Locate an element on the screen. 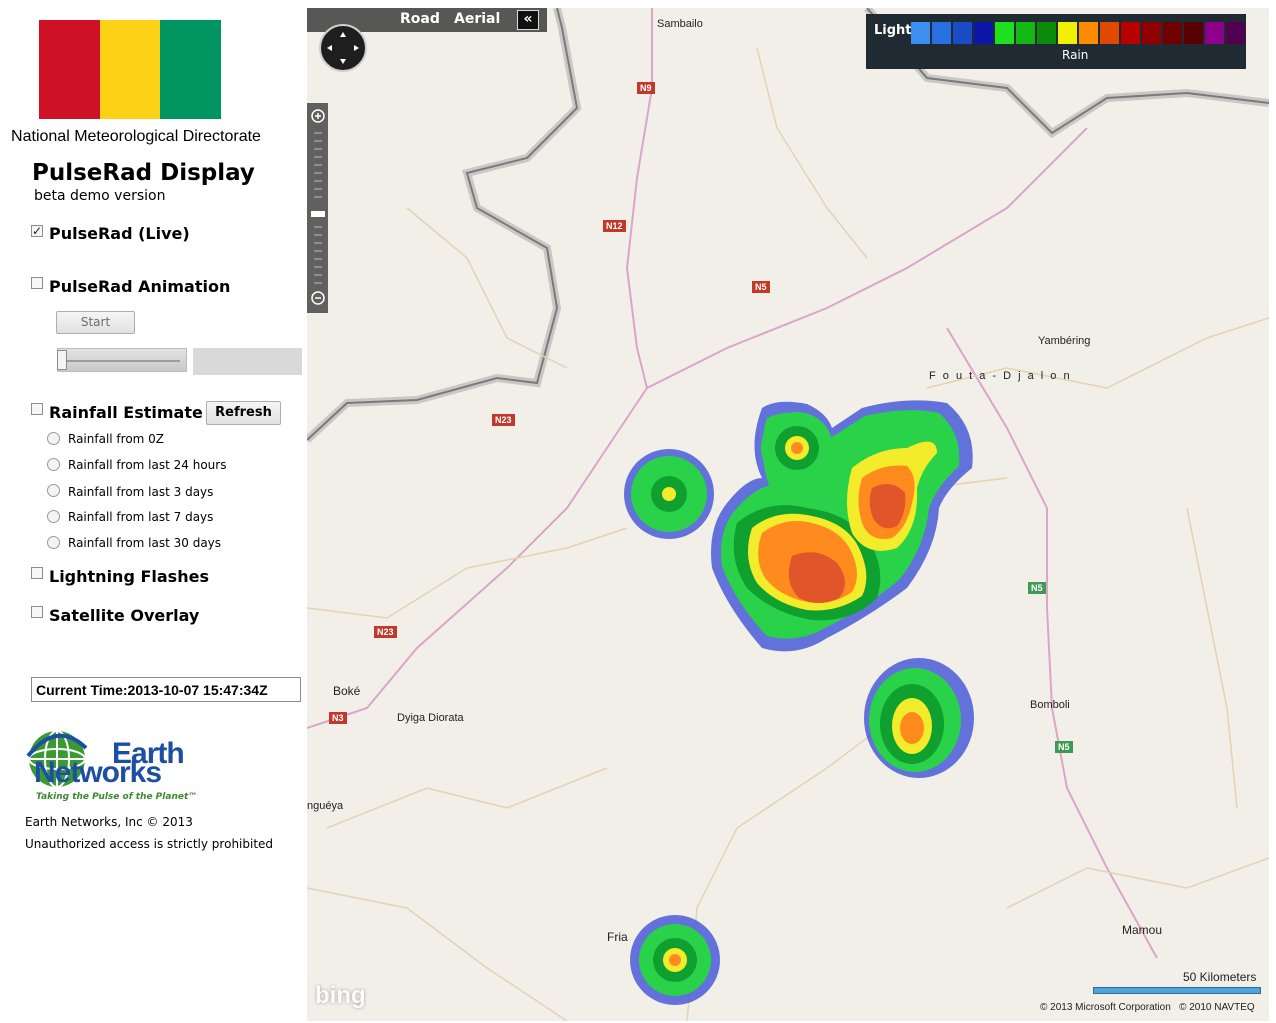  road-view-button: Road is located at coordinates (420, 19).